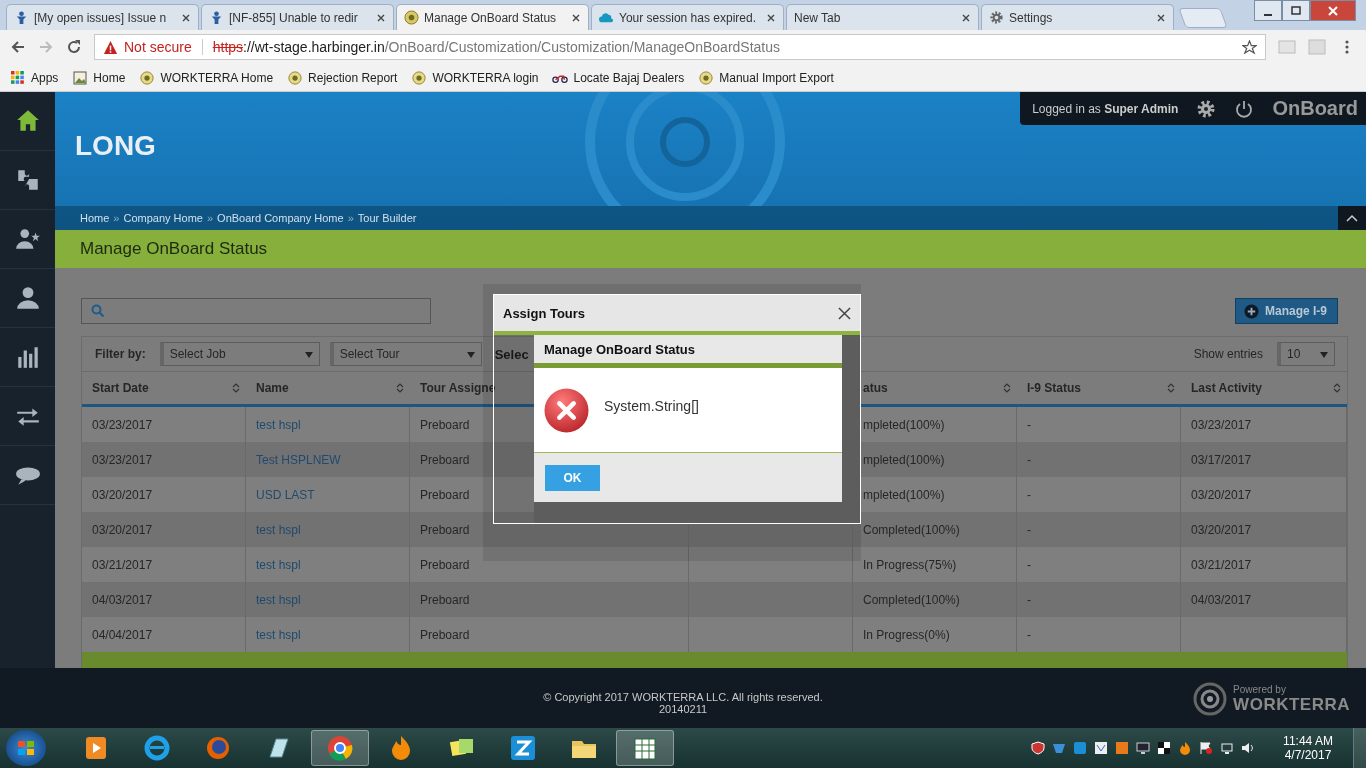 The height and width of the screenshot is (768, 1366). I want to click on search-icon, so click(98, 311).